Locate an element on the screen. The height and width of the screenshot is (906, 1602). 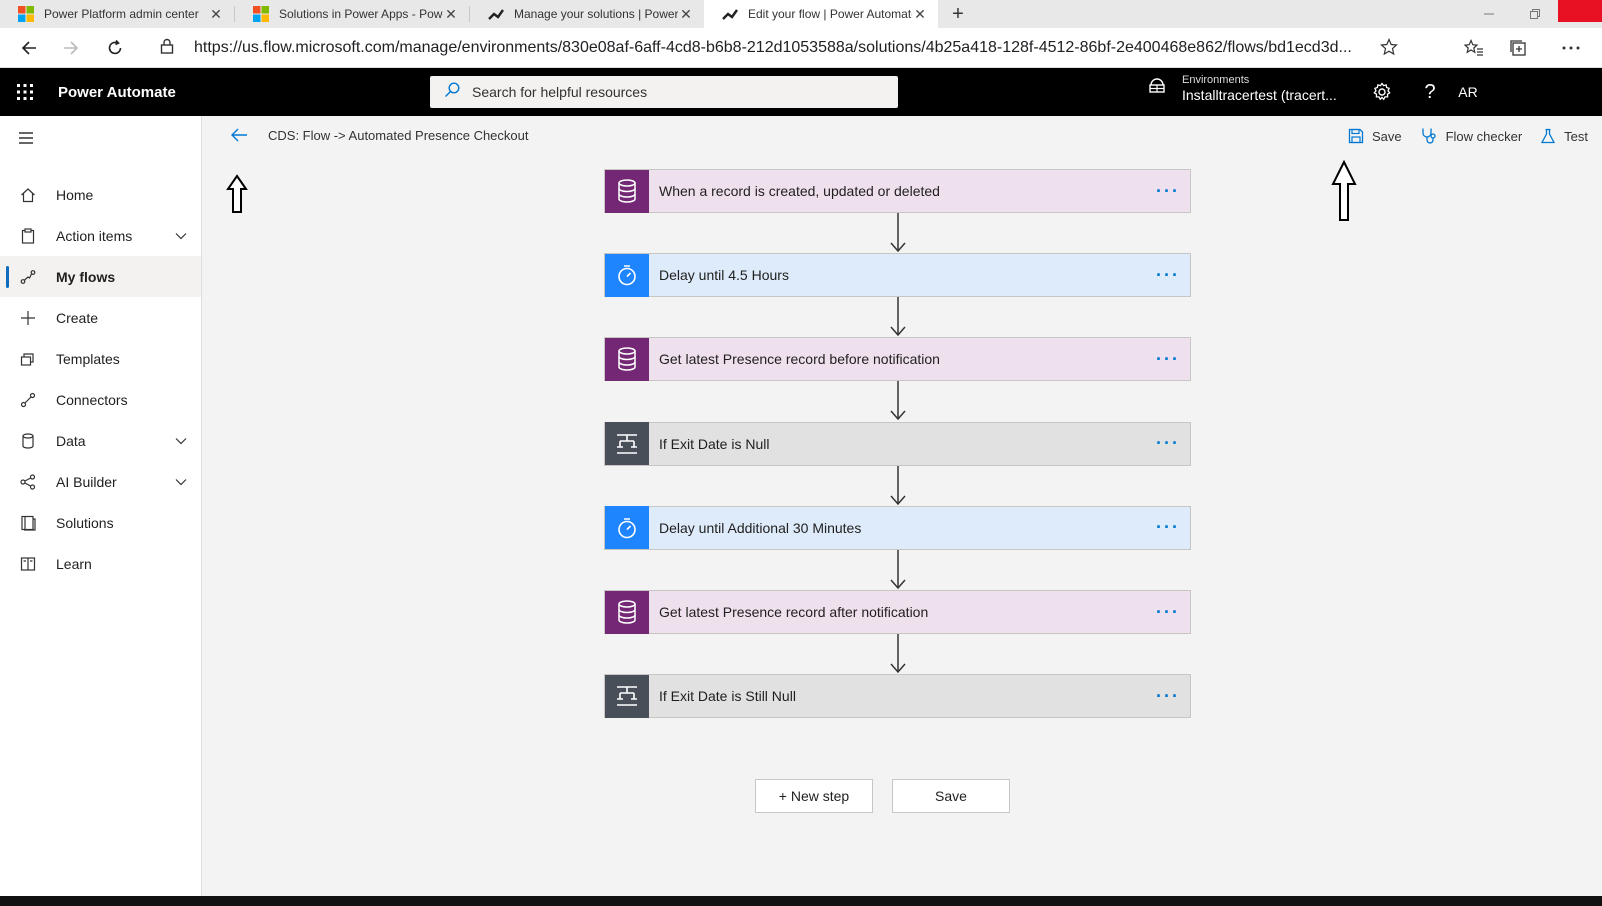
back-icon is located at coordinates (29, 48).